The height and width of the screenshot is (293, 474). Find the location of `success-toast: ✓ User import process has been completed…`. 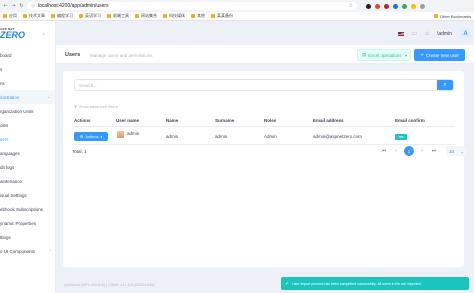

success-toast: ✓ User import process has been completed… is located at coordinates (375, 283).